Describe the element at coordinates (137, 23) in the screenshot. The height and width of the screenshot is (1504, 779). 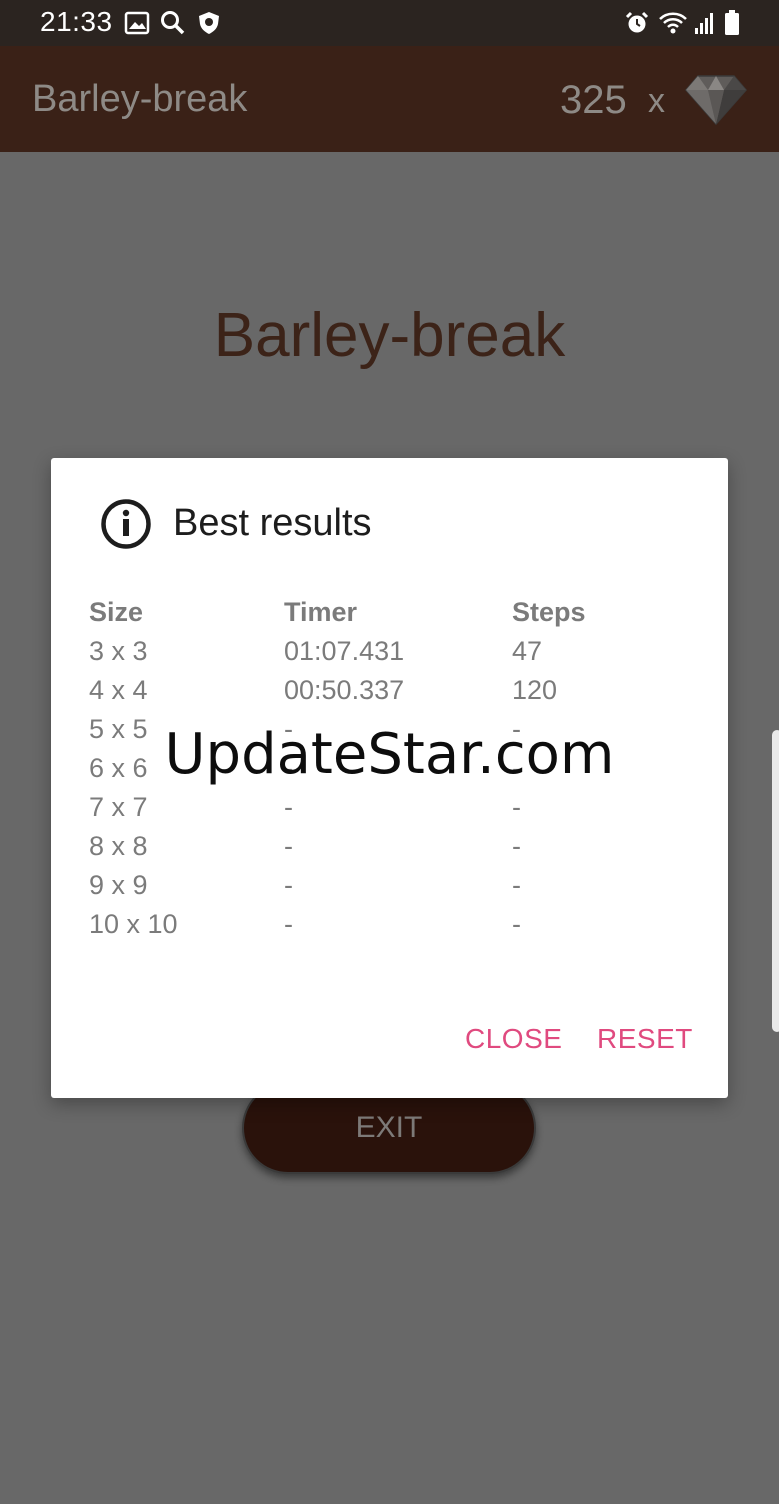
I see `image-icon` at that location.